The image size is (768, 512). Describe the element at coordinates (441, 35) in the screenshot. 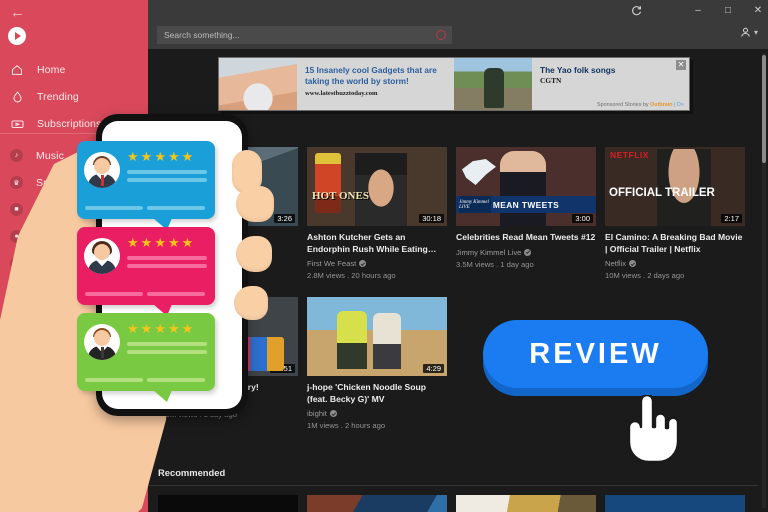

I see `search-icon` at that location.